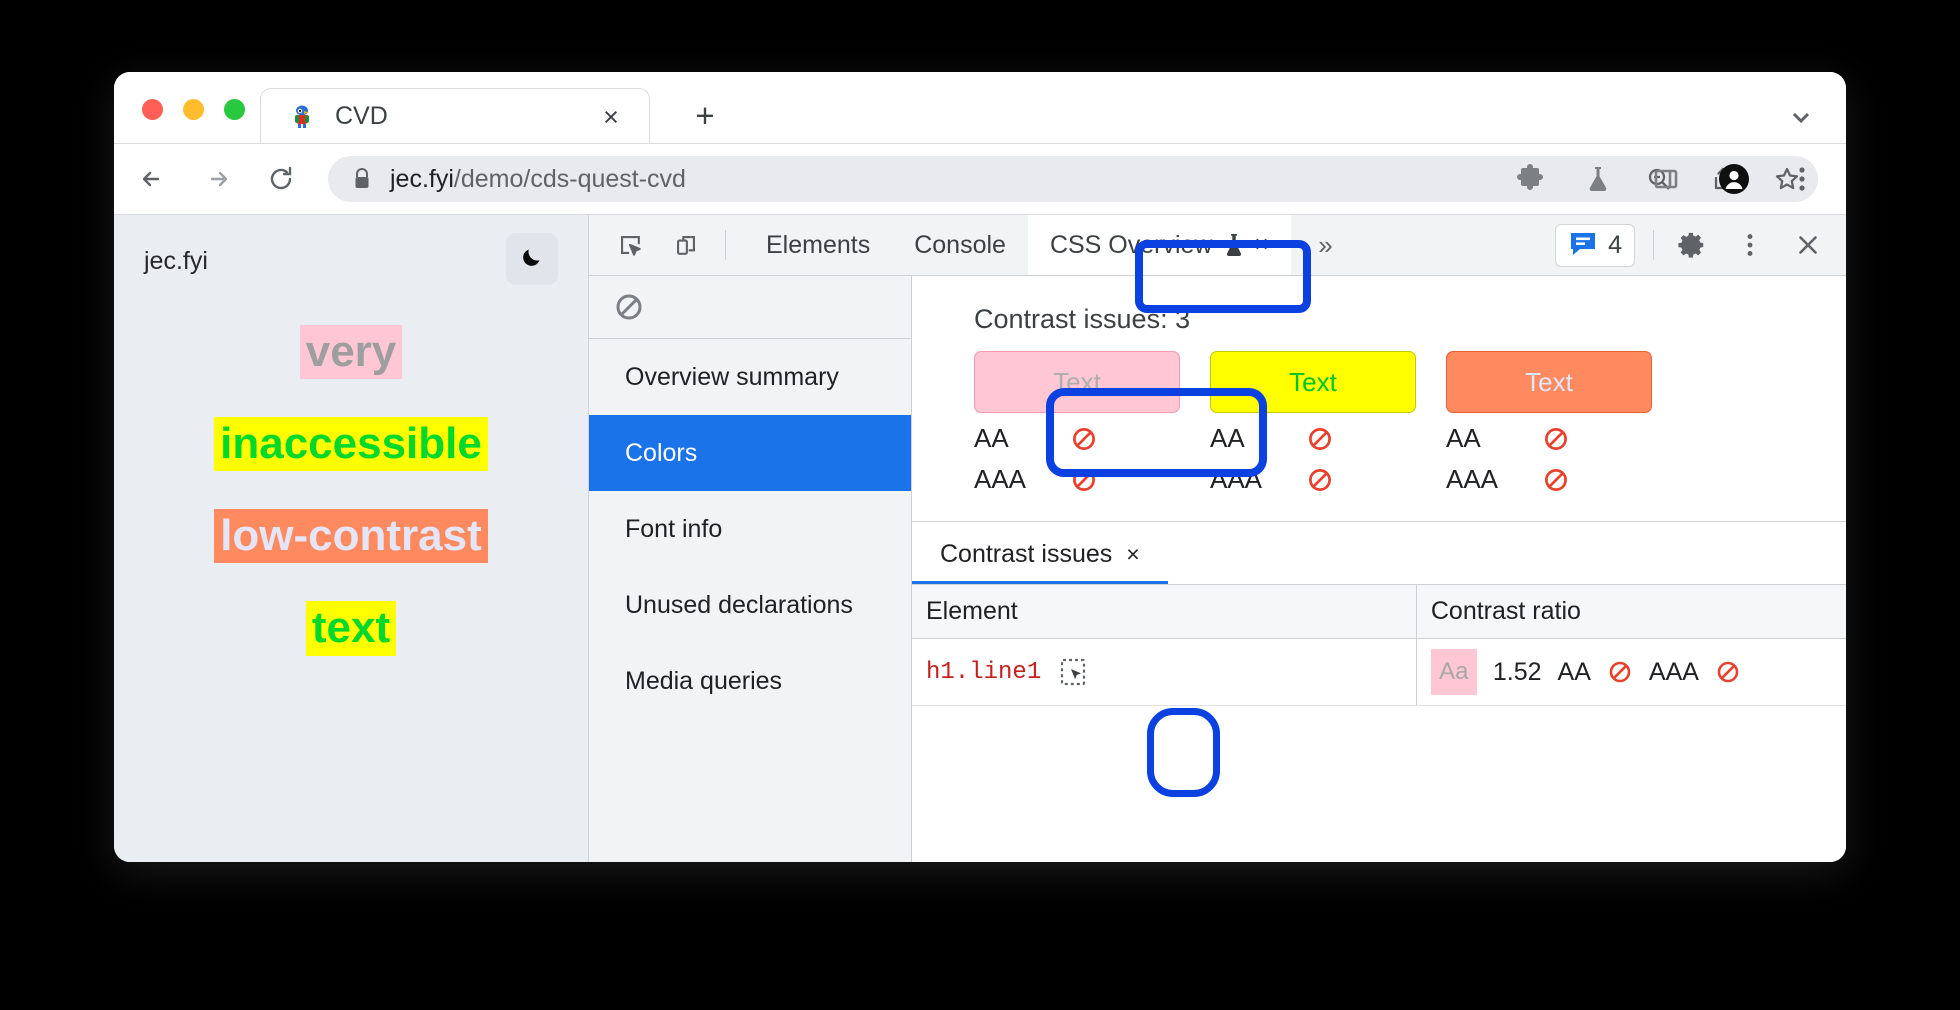 This screenshot has width=1960, height=1010. Describe the element at coordinates (983, 672) in the screenshot. I see `element-selector: h1.line1` at that location.